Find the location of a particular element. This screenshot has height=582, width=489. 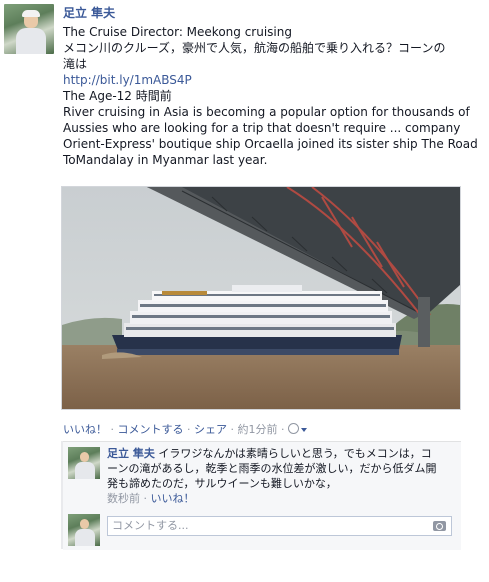

chevron-down-icon is located at coordinates (304, 430).